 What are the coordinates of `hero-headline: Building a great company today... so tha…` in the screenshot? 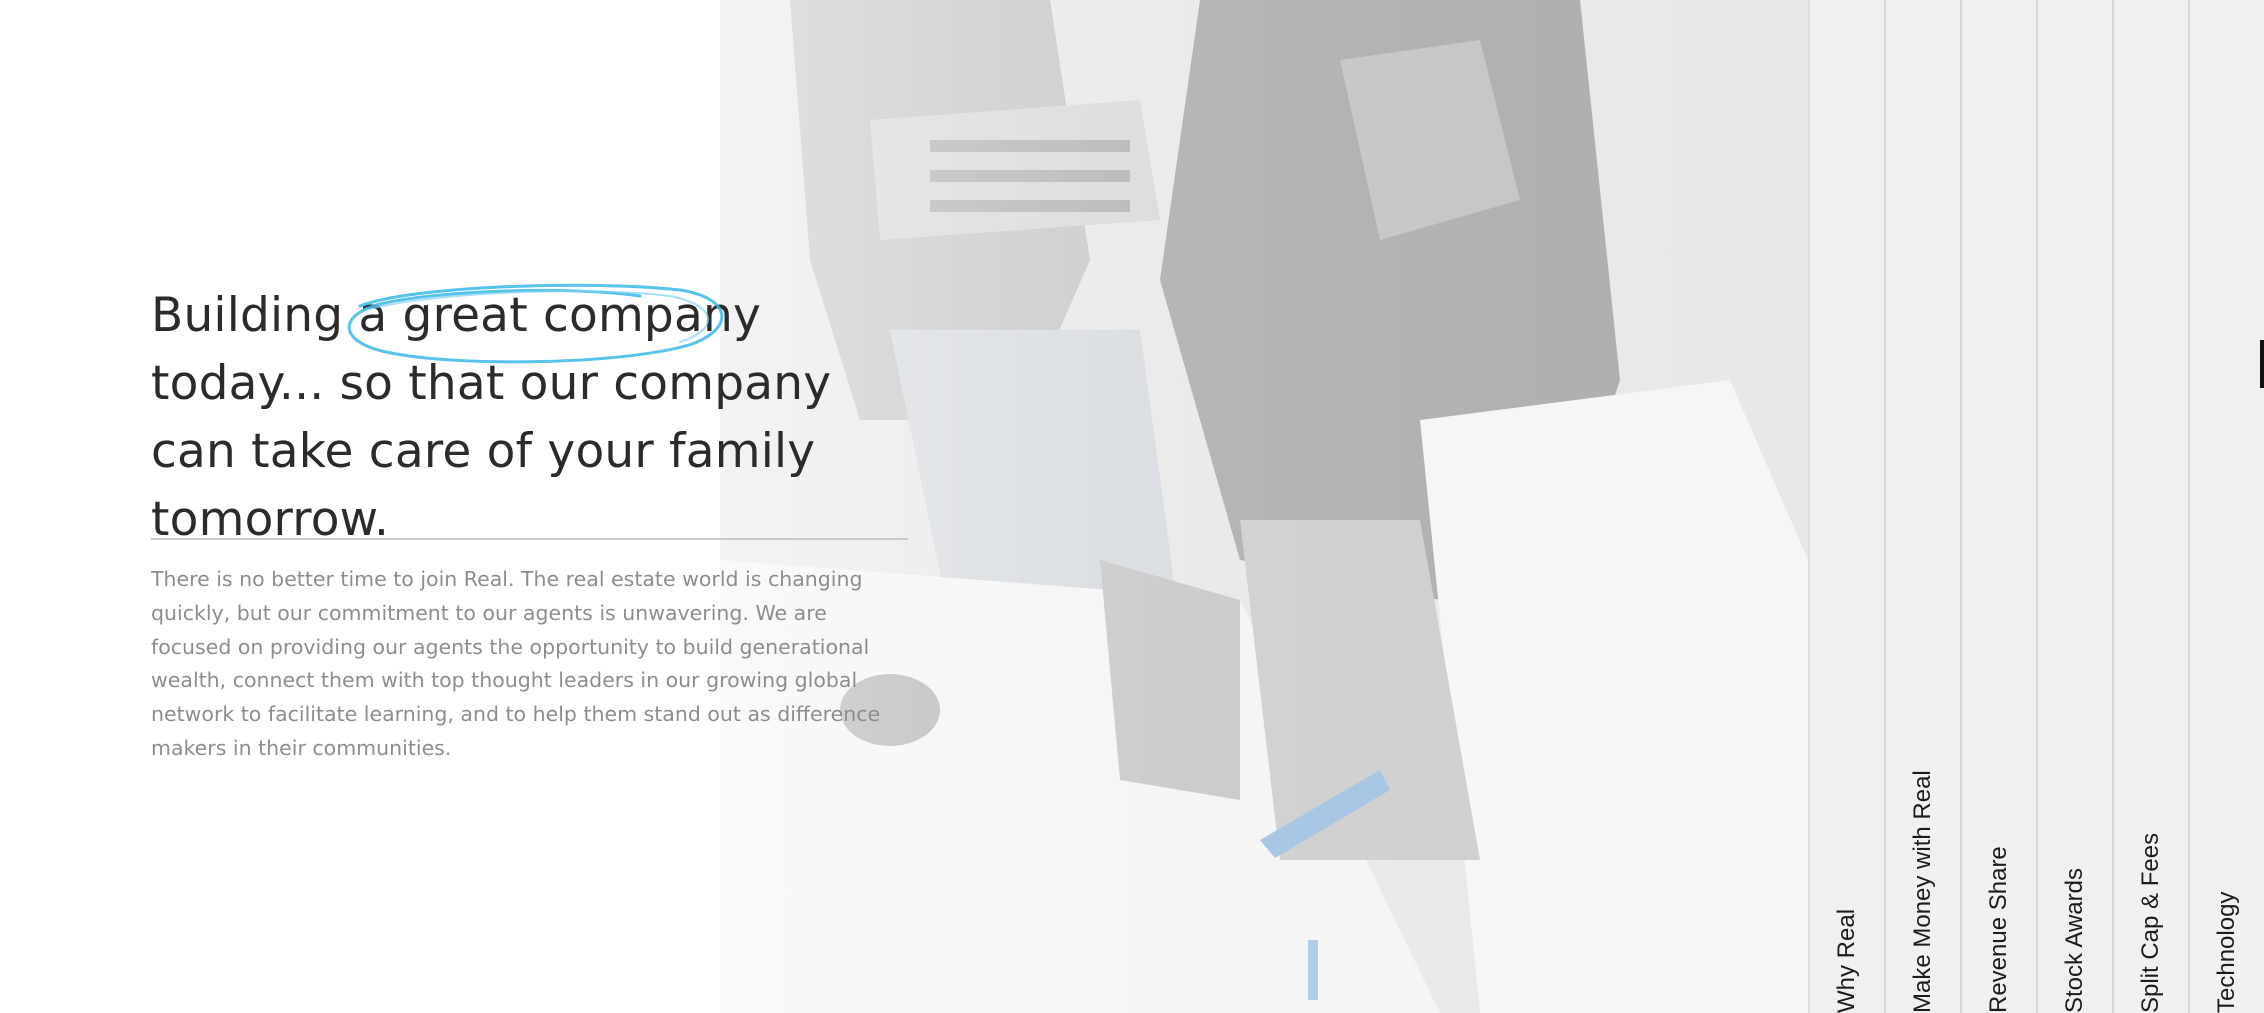 It's located at (541, 418).